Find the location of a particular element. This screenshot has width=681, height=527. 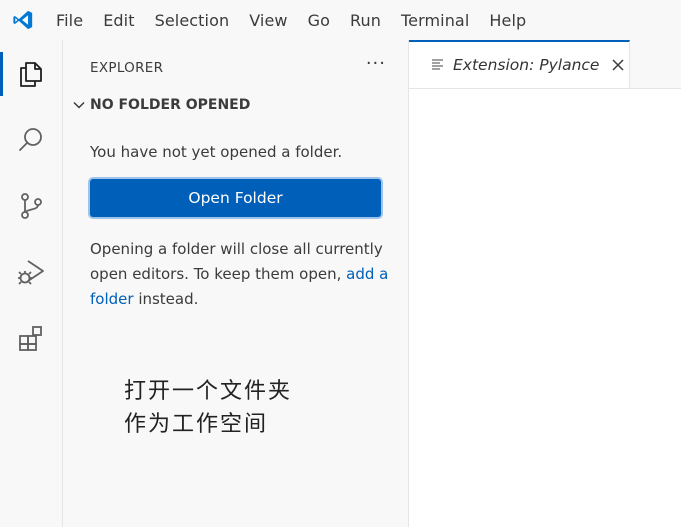

explorer-icon is located at coordinates (31, 74).